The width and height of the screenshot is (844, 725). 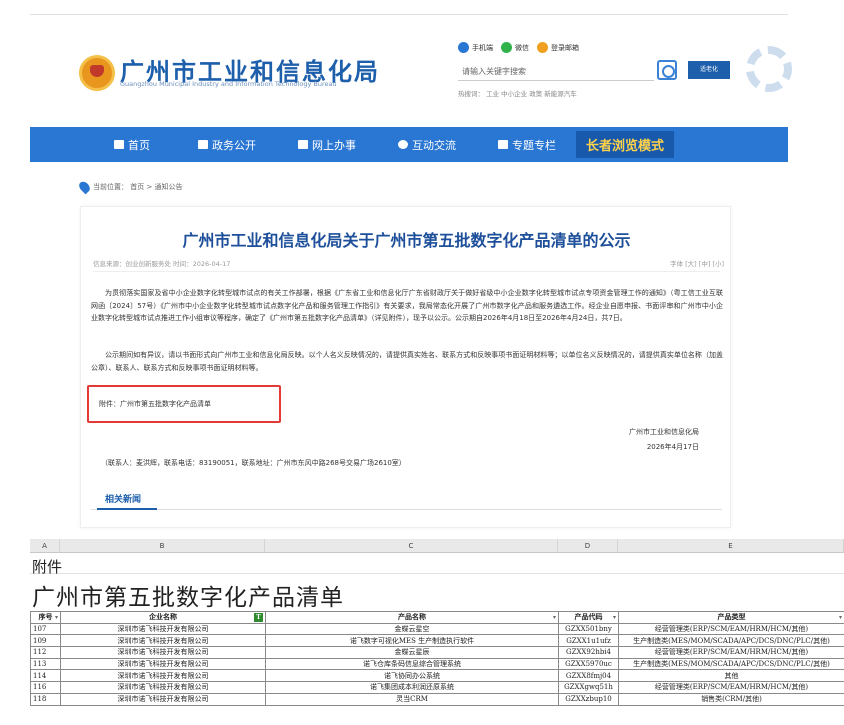 I want to click on search-icon, so click(x=667, y=70).